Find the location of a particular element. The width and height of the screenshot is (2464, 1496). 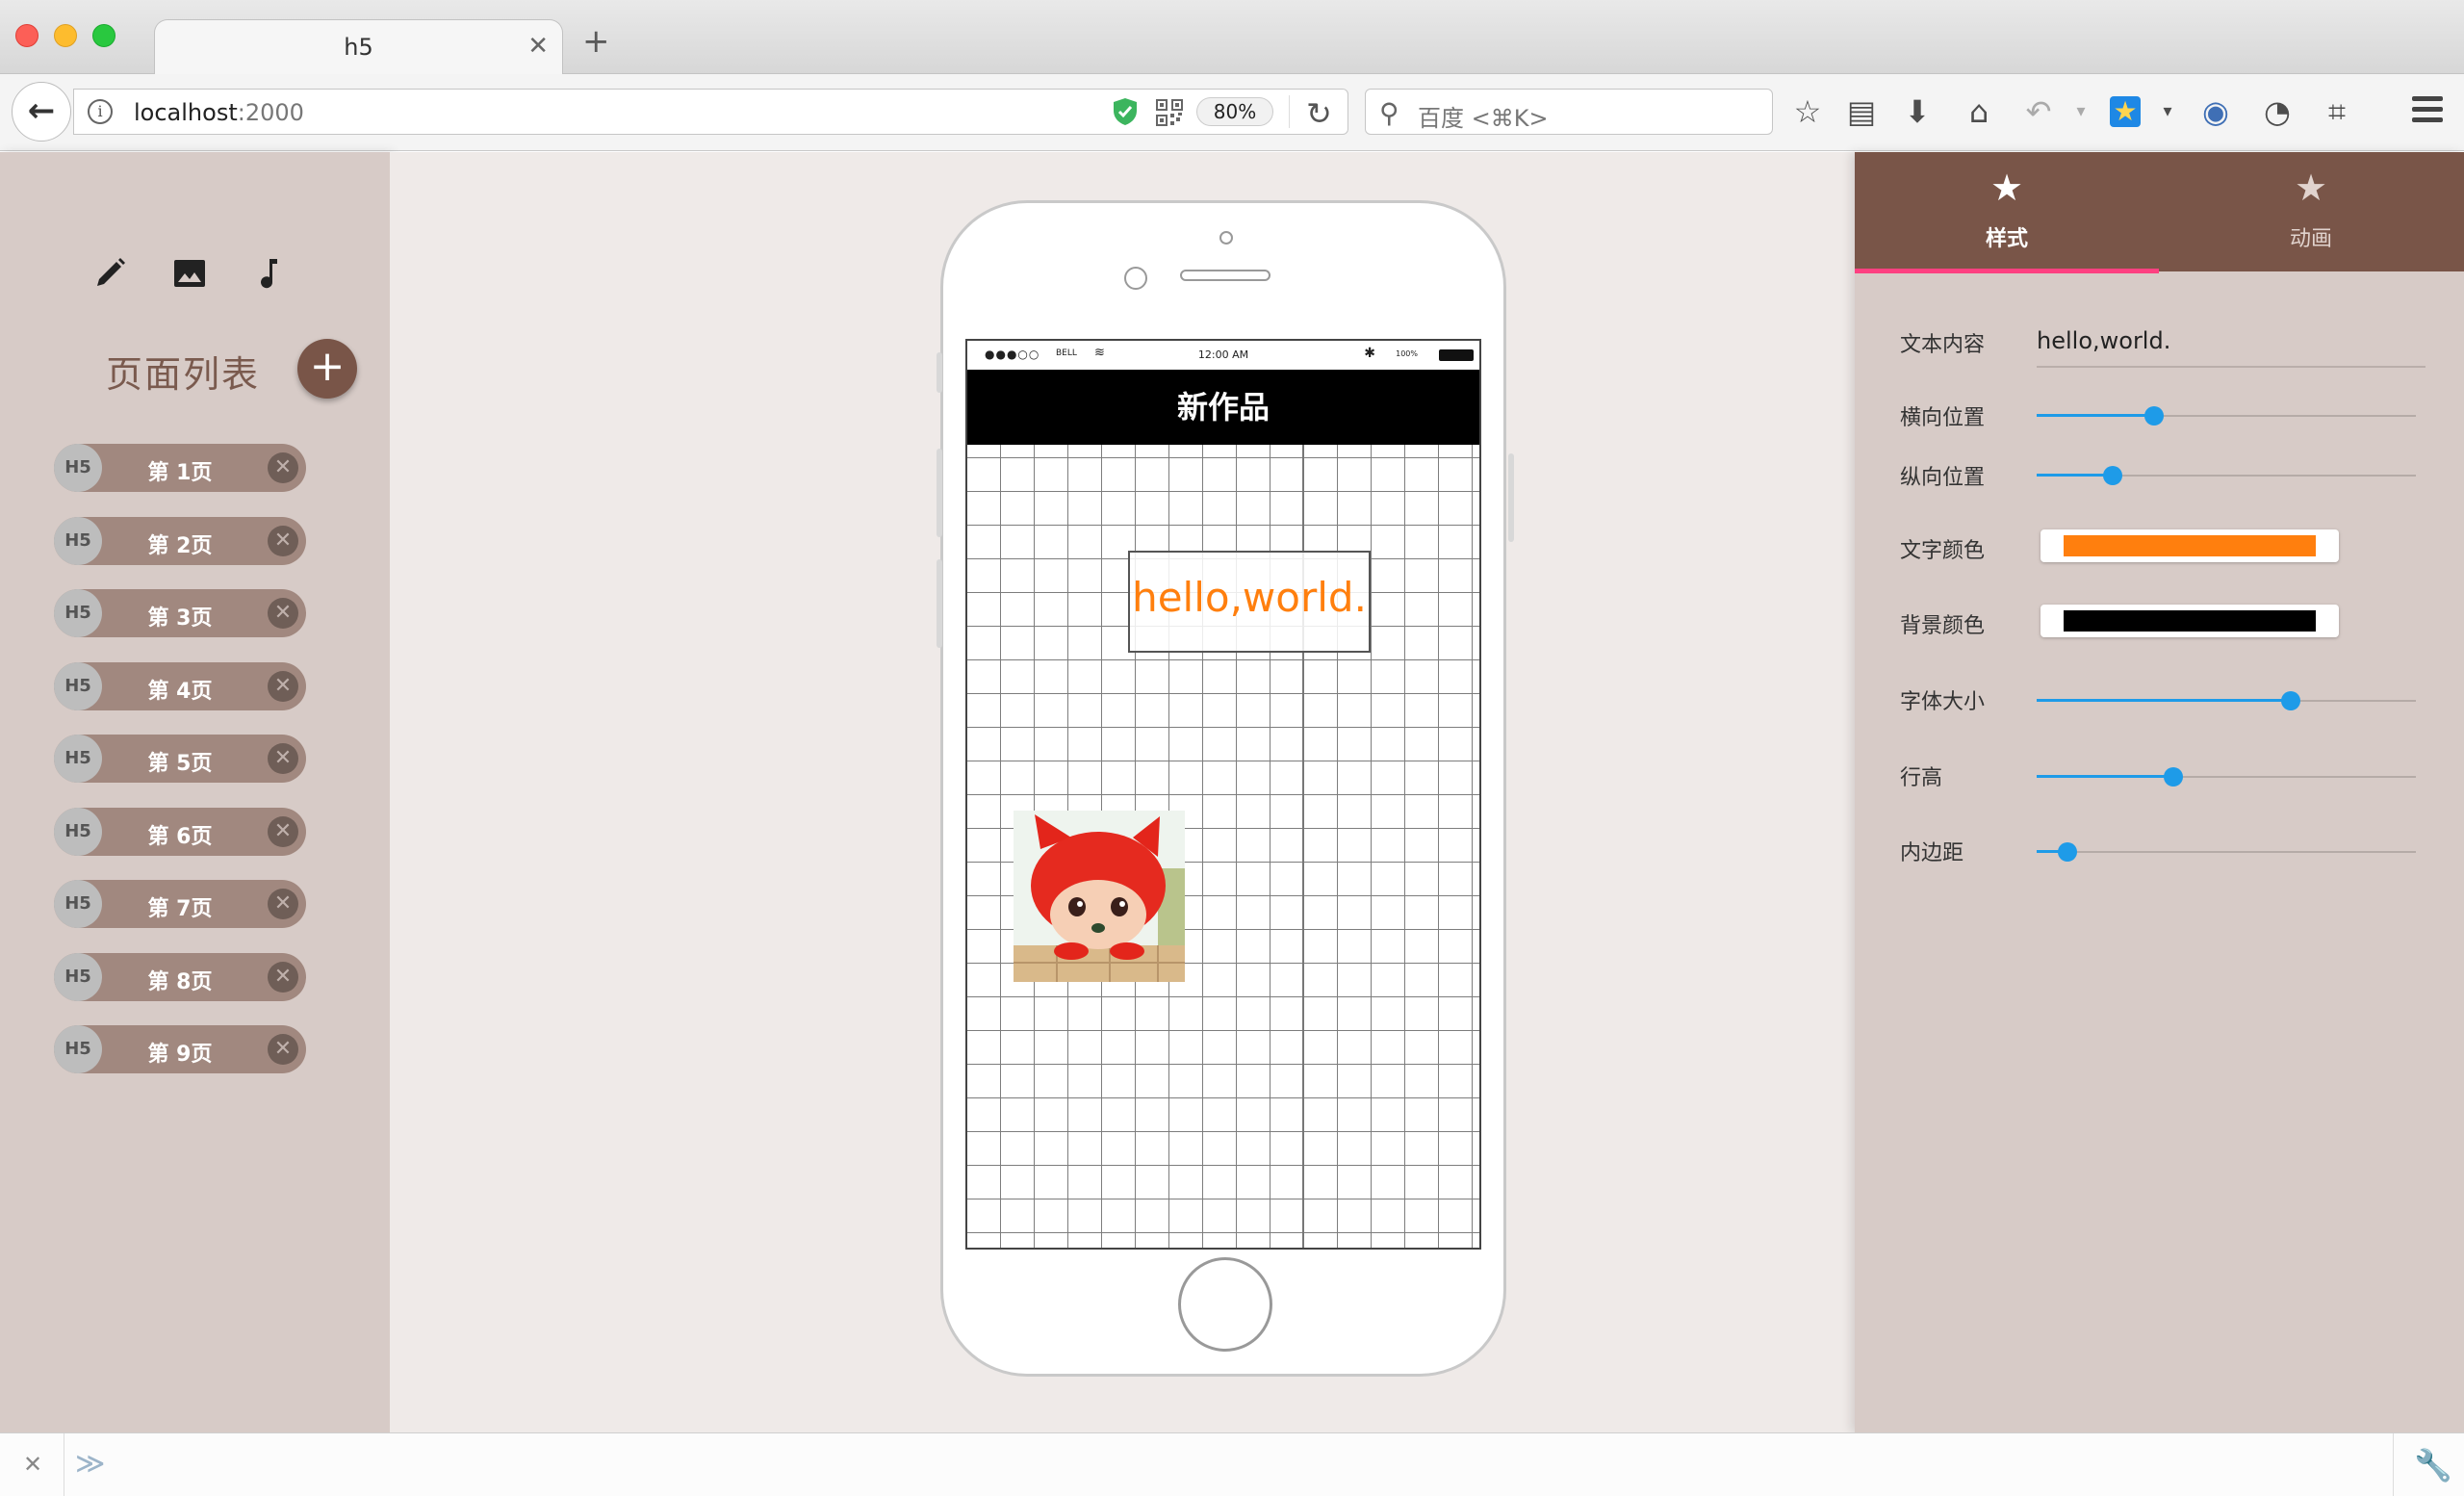

back-button: ← is located at coordinates (41, 112).